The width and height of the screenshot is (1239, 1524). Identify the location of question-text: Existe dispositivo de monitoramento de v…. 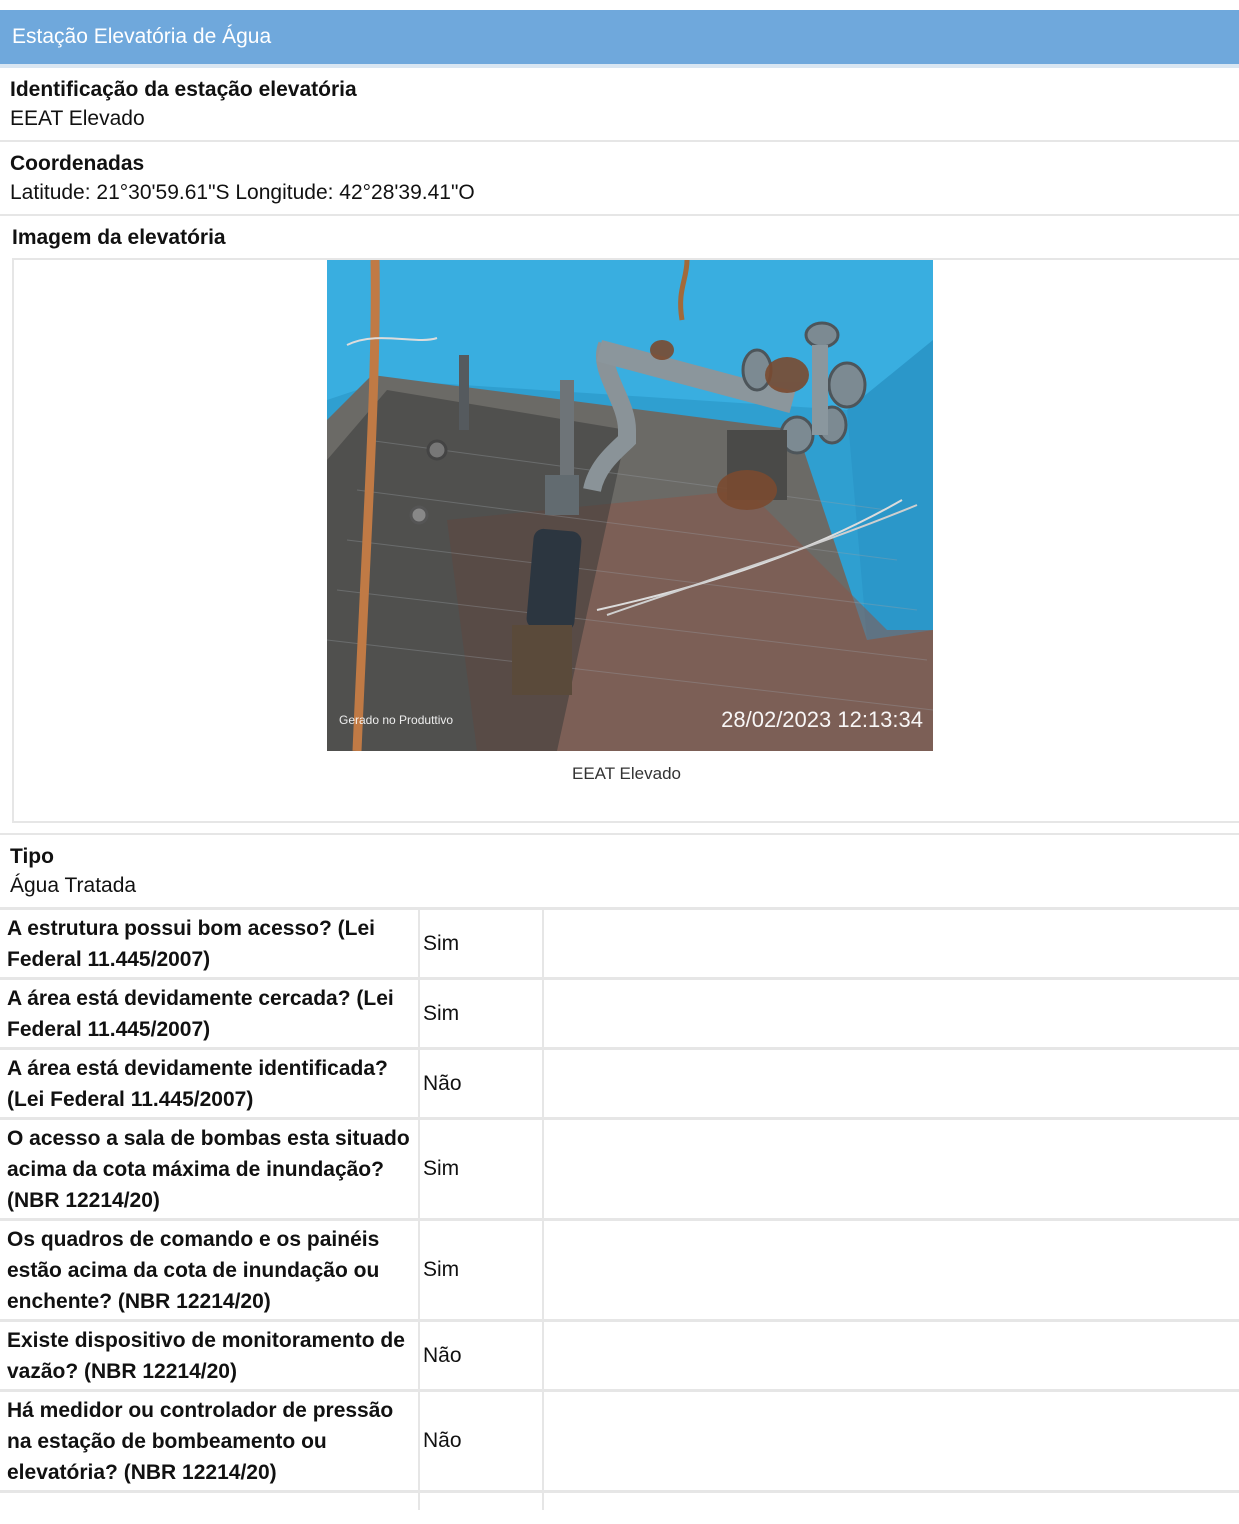
(210, 1356).